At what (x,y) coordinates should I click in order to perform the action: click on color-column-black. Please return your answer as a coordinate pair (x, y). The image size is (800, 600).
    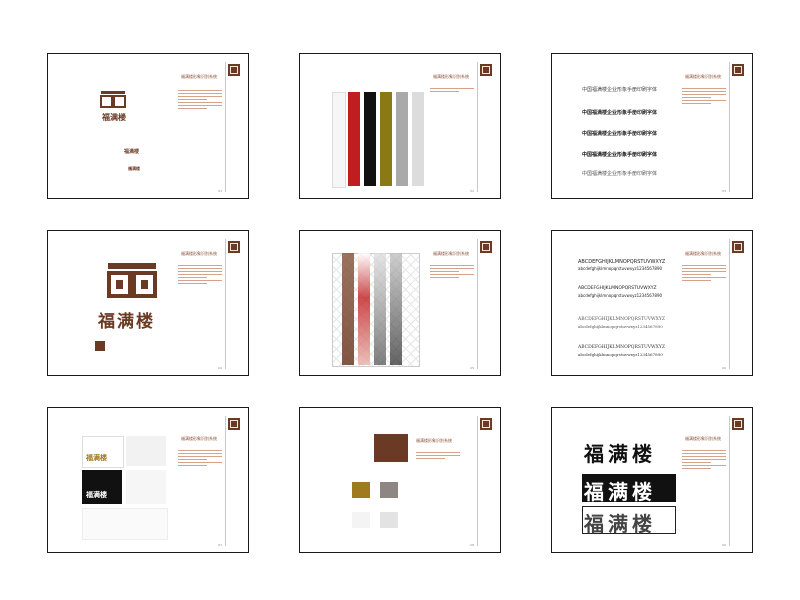
    Looking at the image, I should click on (370, 139).